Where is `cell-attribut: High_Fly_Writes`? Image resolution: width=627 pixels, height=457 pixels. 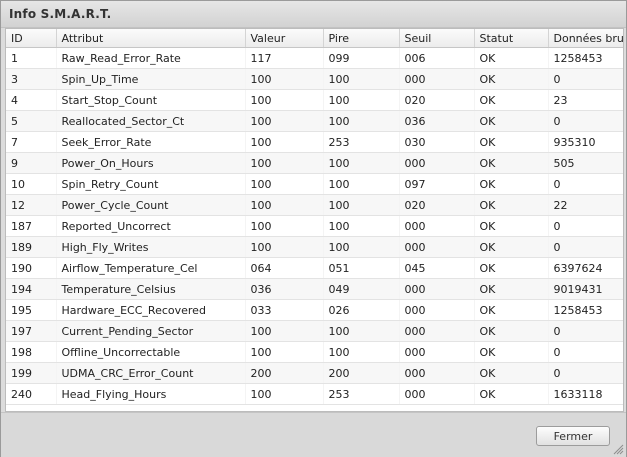 cell-attribut: High_Fly_Writes is located at coordinates (151, 247).